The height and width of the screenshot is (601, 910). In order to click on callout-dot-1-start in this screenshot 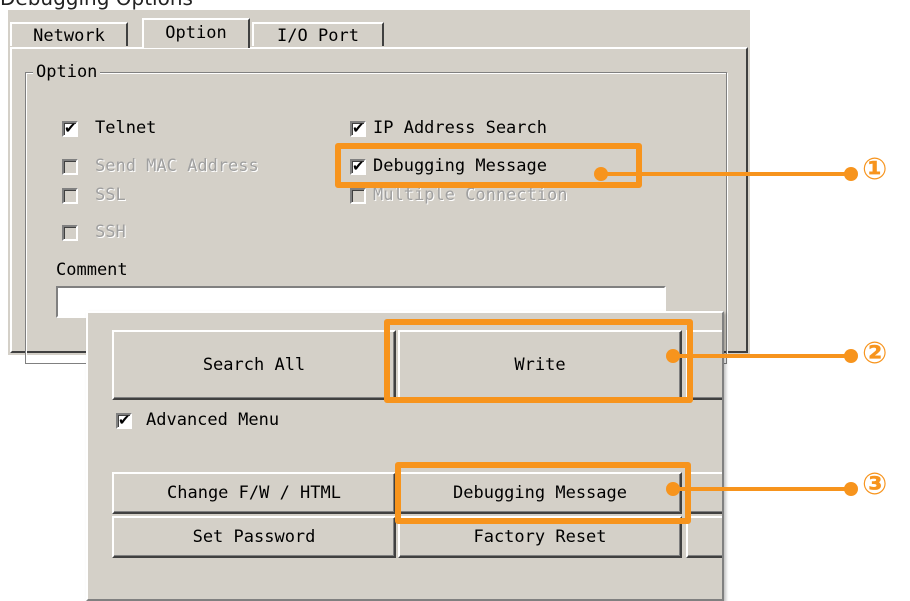, I will do `click(601, 174)`.